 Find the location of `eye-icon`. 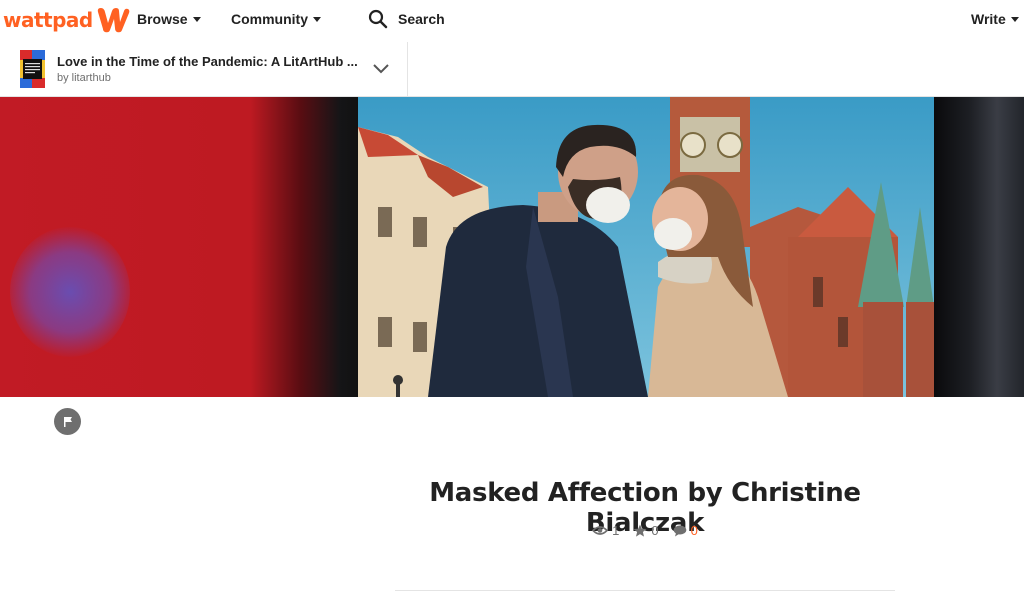

eye-icon is located at coordinates (600, 530).